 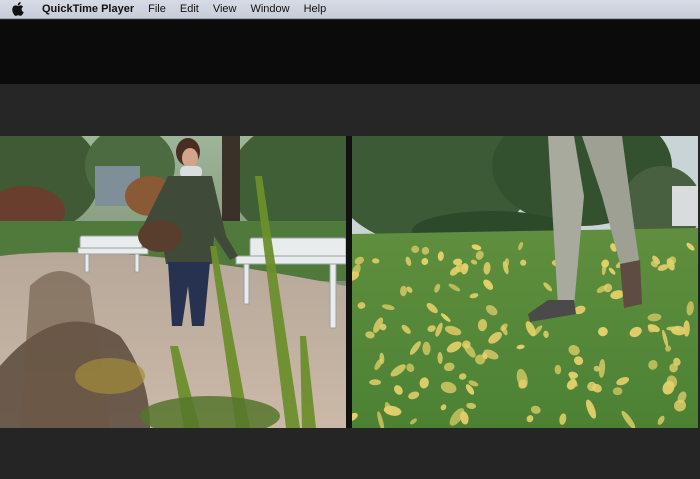 What do you see at coordinates (18, 9) in the screenshot?
I see `apple-logo-icon` at bounding box center [18, 9].